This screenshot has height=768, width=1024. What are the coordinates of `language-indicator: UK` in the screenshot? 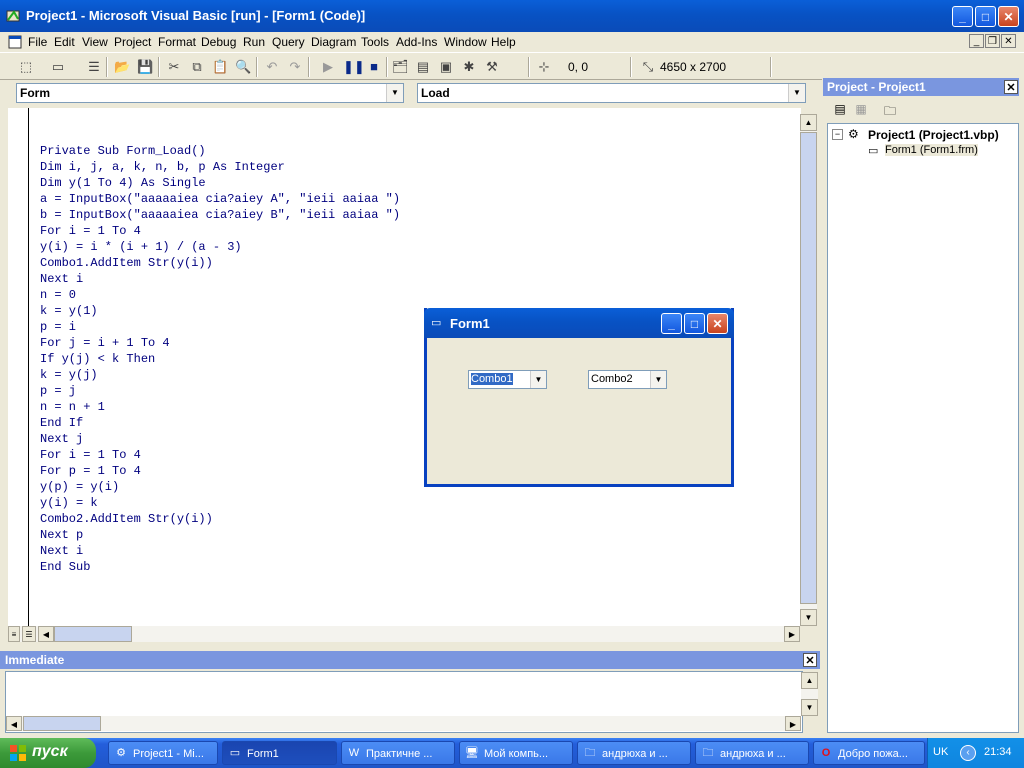 It's located at (940, 752).